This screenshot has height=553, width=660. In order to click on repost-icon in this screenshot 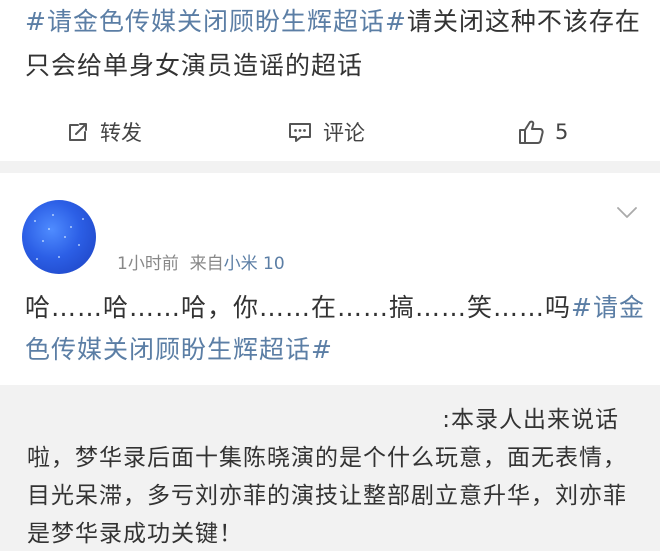, I will do `click(78, 132)`.